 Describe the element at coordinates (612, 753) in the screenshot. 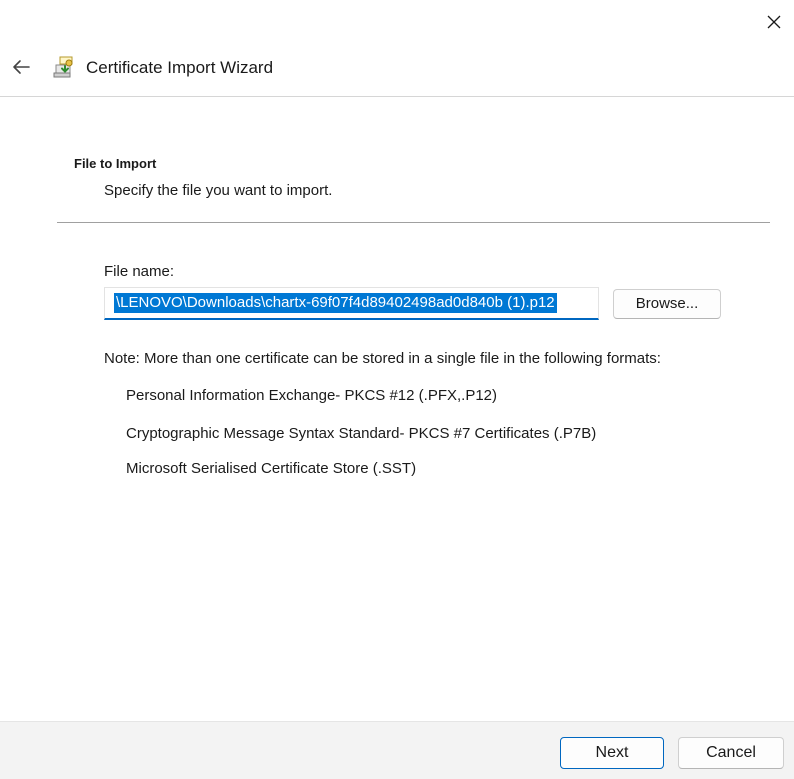

I see `next-button: Next` at that location.